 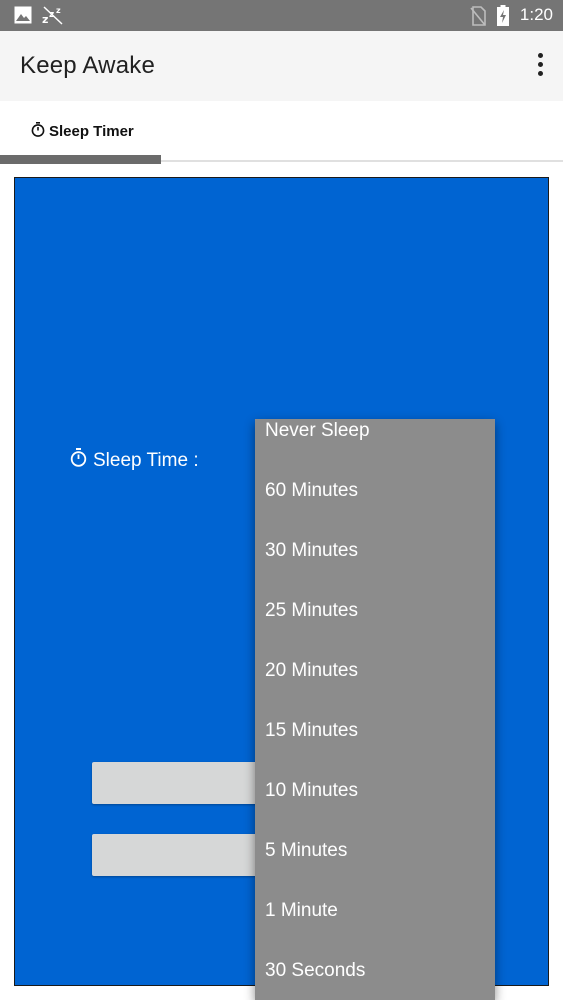 I want to click on dropdown-option: Never Sleep, so click(x=375, y=432).